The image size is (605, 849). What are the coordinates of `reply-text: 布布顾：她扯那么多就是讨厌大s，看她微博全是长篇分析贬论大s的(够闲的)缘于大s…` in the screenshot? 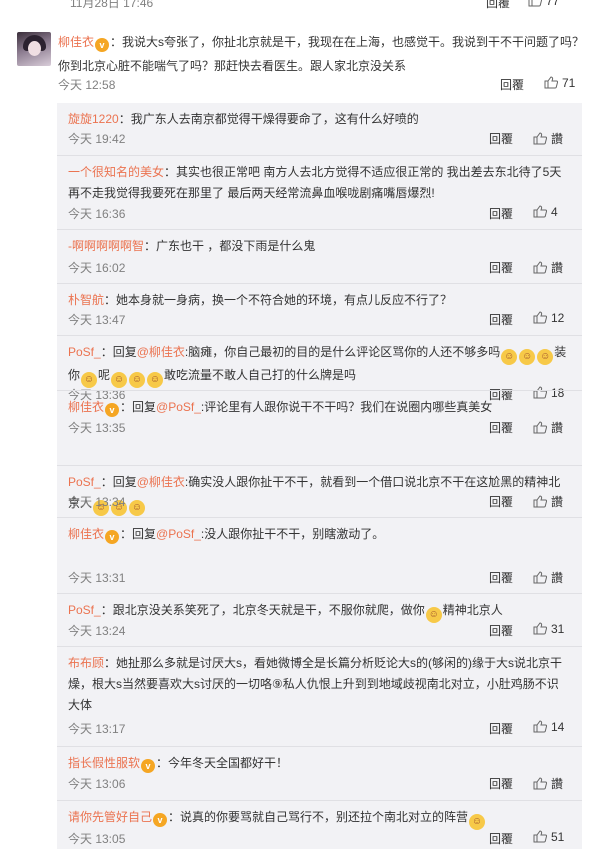 It's located at (318, 684).